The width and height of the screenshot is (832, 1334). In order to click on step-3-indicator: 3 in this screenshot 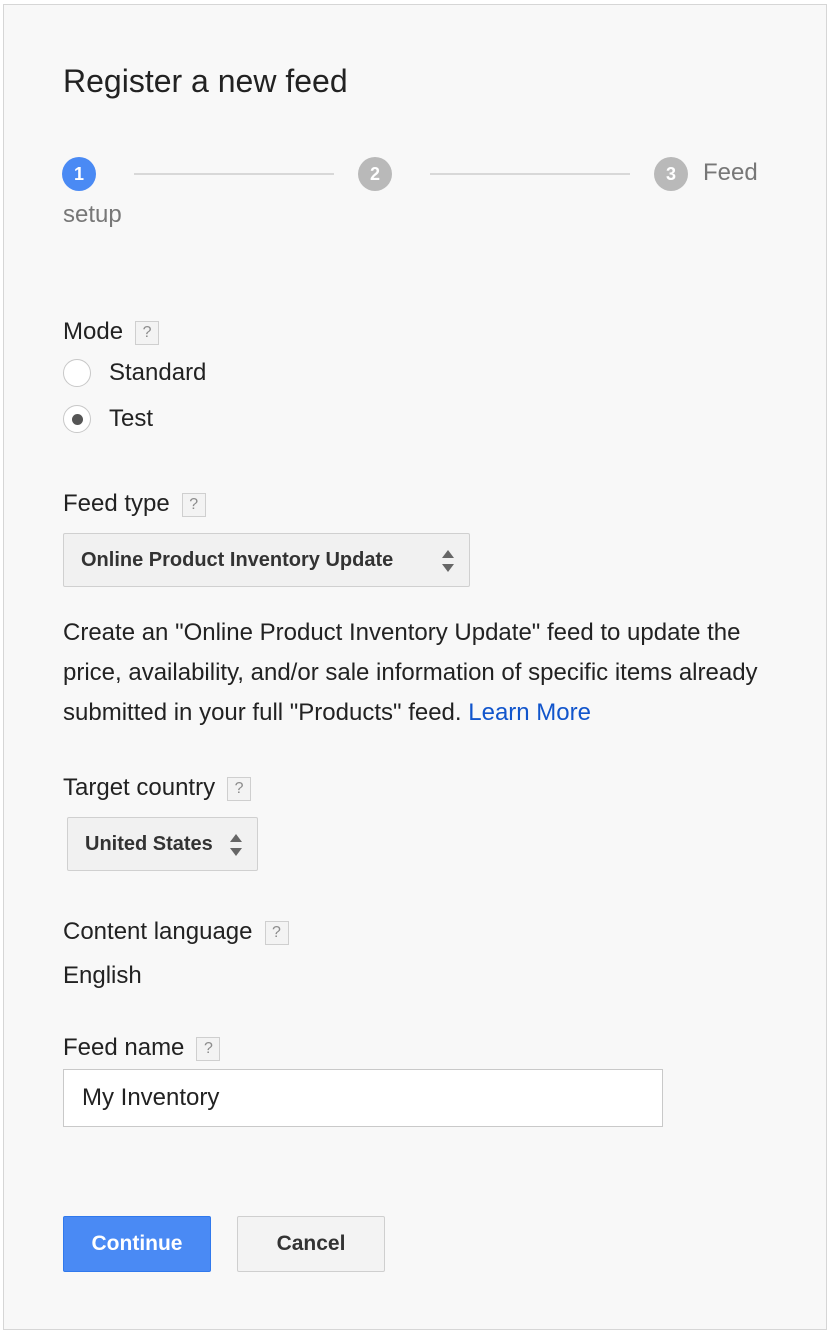, I will do `click(671, 174)`.